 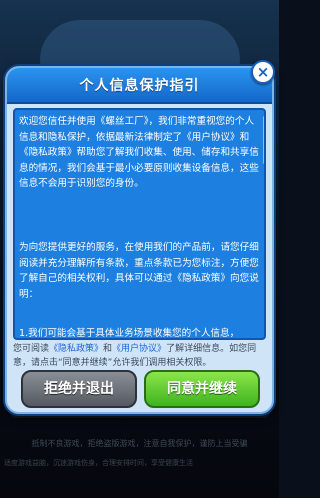 What do you see at coordinates (139, 349) in the screenshot?
I see `user-agreement-link: 《用户协议》` at bounding box center [139, 349].